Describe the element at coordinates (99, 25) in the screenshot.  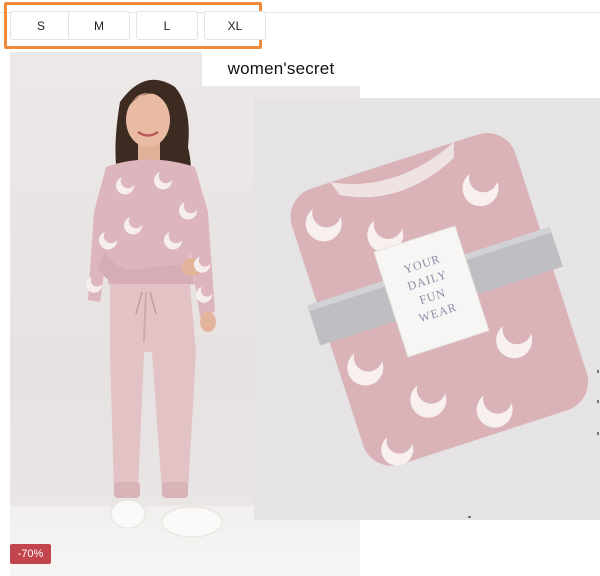
I see `size-option-m: M` at that location.